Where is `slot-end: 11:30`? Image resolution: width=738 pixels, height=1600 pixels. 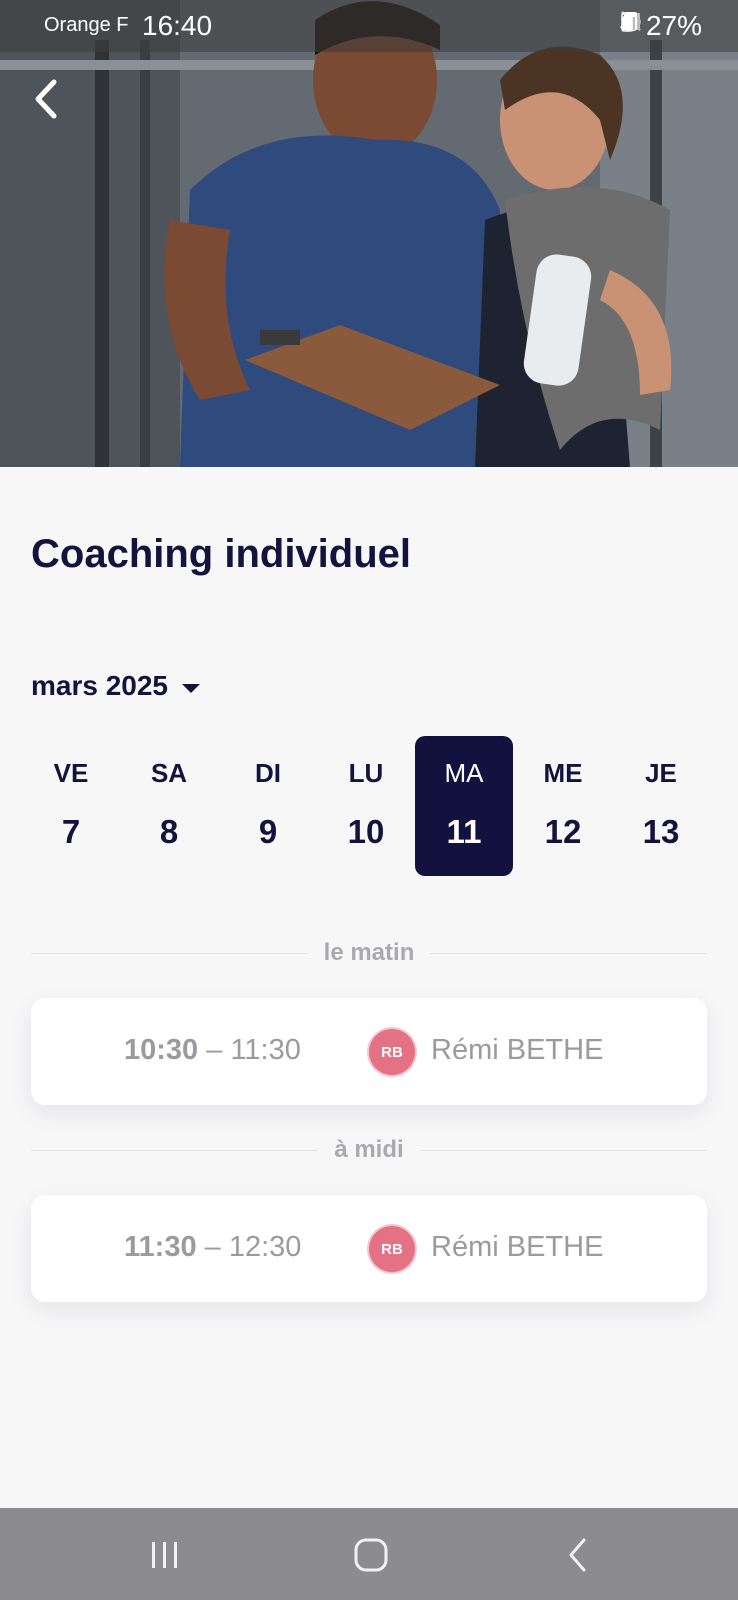
slot-end: 11:30 is located at coordinates (265, 1050).